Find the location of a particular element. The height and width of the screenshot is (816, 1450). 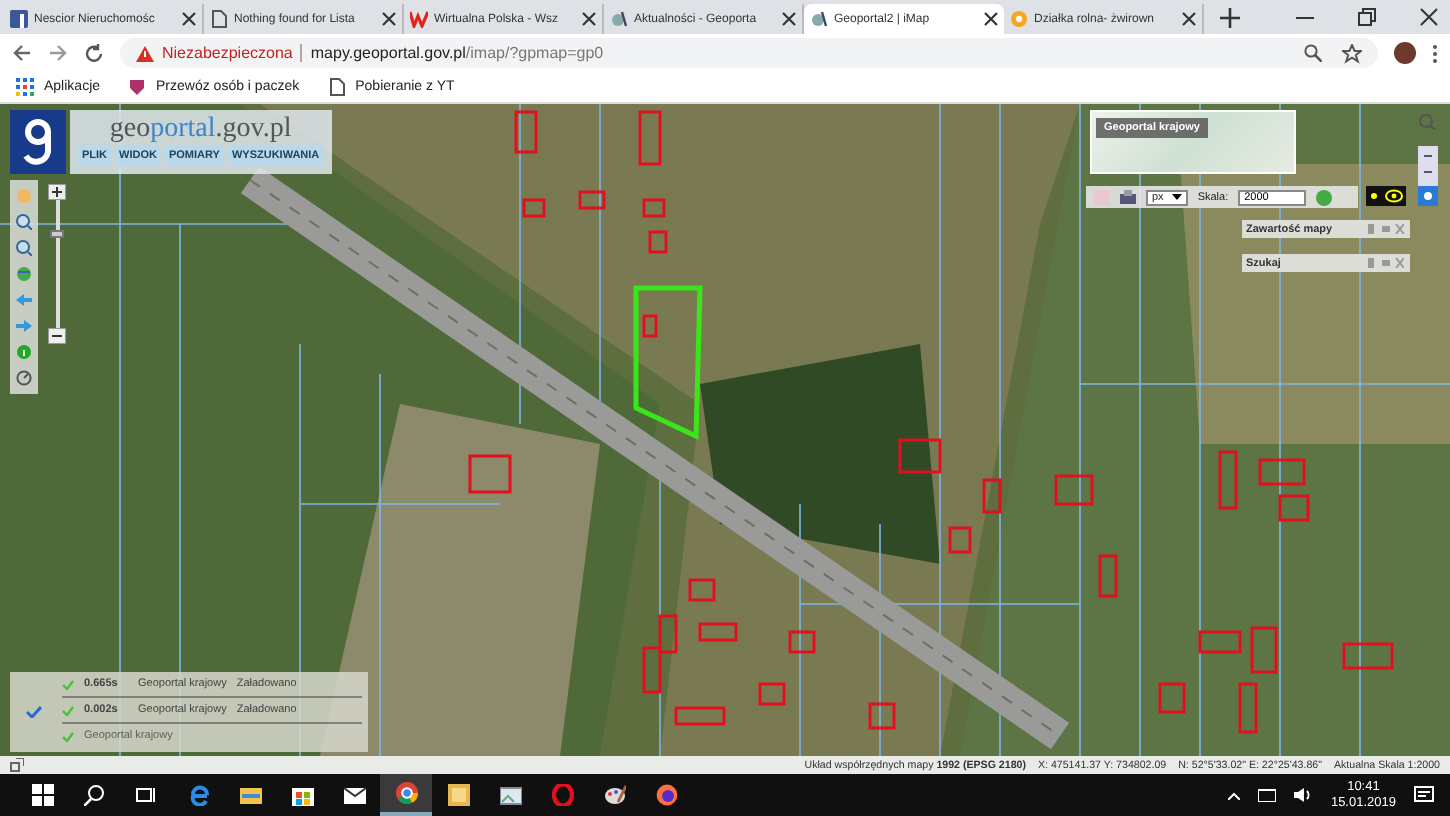

zoom-in-icon is located at coordinates (24, 222).